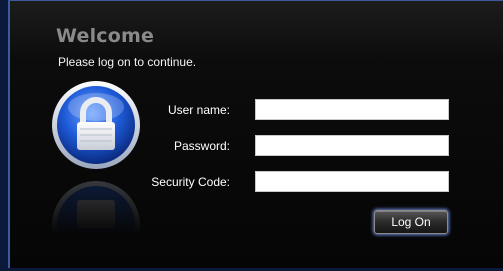  Describe the element at coordinates (105, 36) in the screenshot. I see `welcome-title: Welcome` at that location.